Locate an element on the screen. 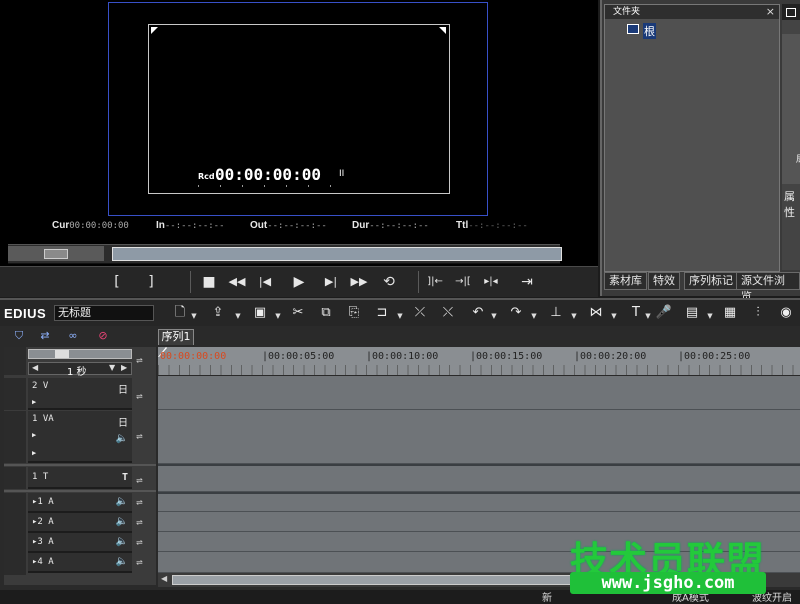  tab-source-browser: 源文件浏览 is located at coordinates (768, 281).